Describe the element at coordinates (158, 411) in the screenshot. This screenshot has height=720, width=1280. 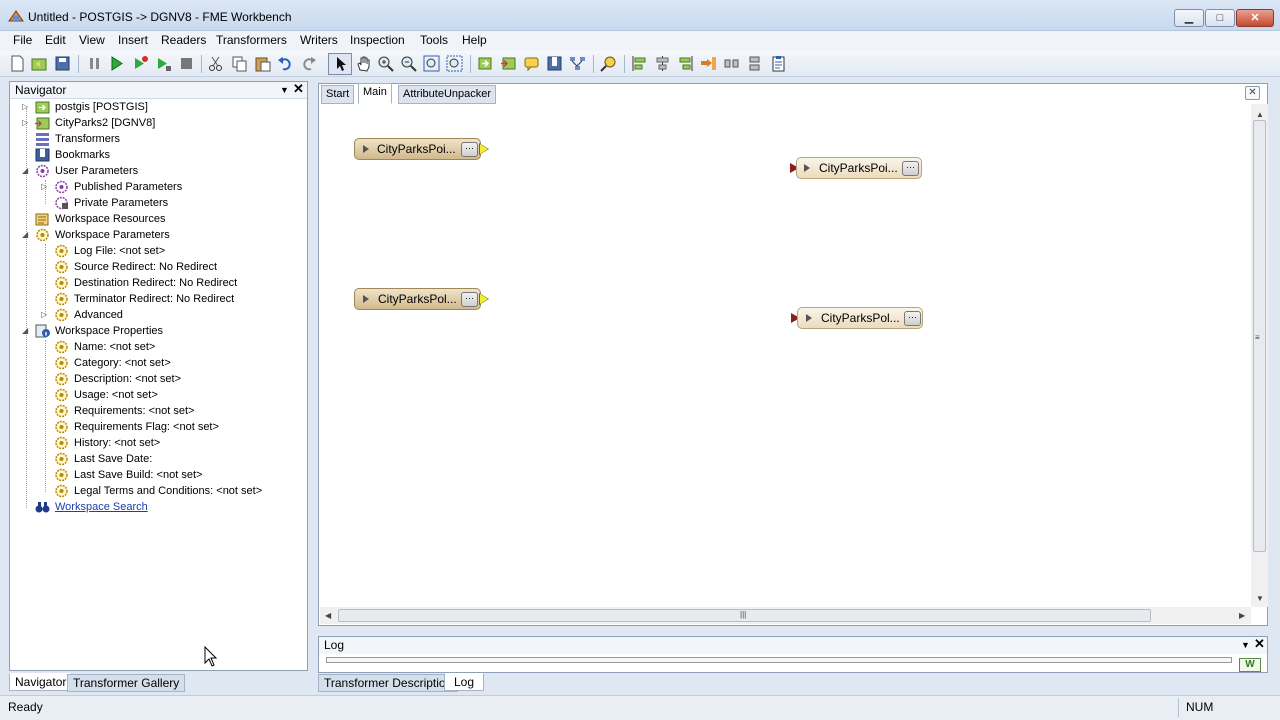
I see `tree-item-requirements: Requirements: <not set>` at that location.